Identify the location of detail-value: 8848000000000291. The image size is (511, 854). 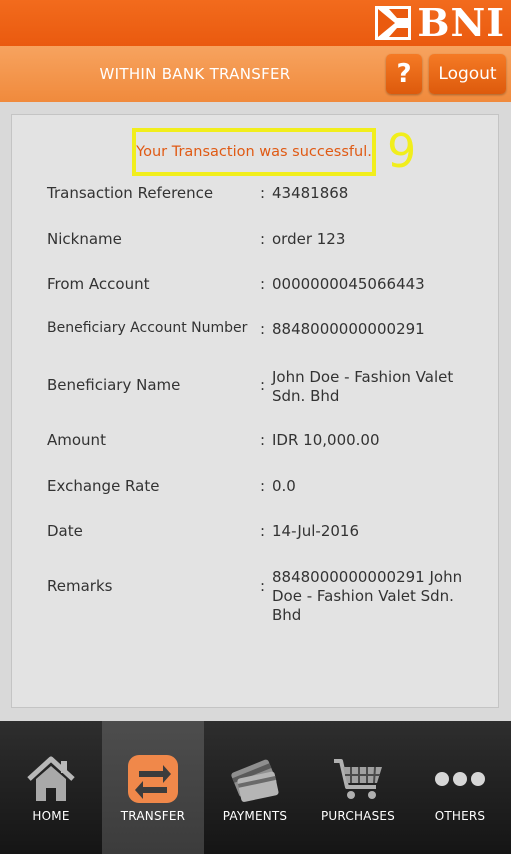
(348, 329).